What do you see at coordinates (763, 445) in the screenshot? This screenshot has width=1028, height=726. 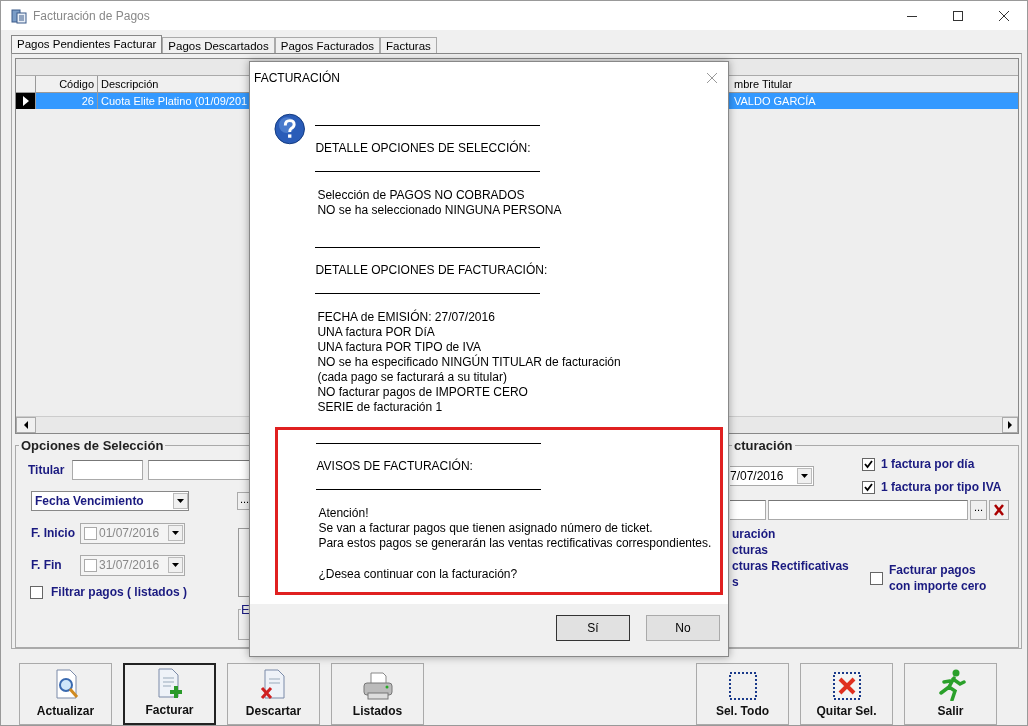 I see `group-title: cturación` at bounding box center [763, 445].